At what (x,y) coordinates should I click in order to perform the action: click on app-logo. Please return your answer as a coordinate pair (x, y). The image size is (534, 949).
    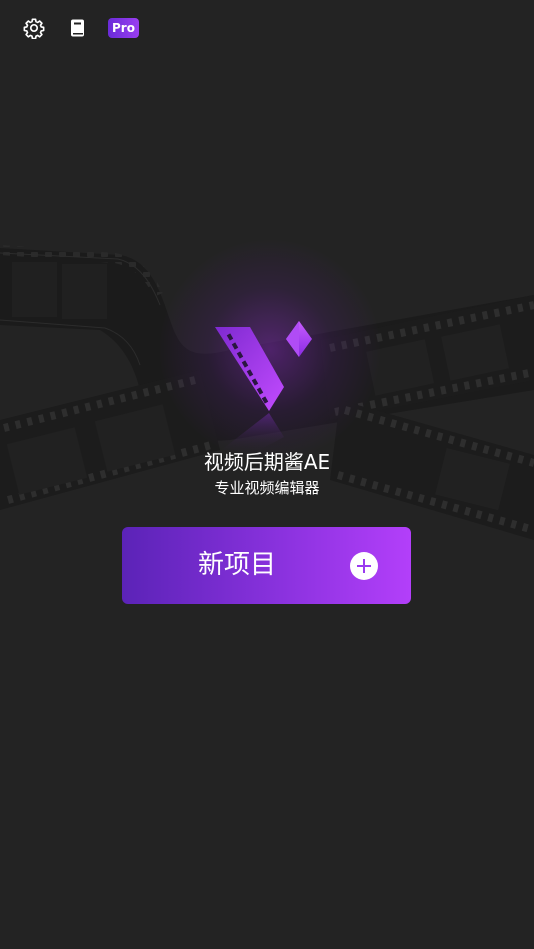
    Looking at the image, I should click on (263, 388).